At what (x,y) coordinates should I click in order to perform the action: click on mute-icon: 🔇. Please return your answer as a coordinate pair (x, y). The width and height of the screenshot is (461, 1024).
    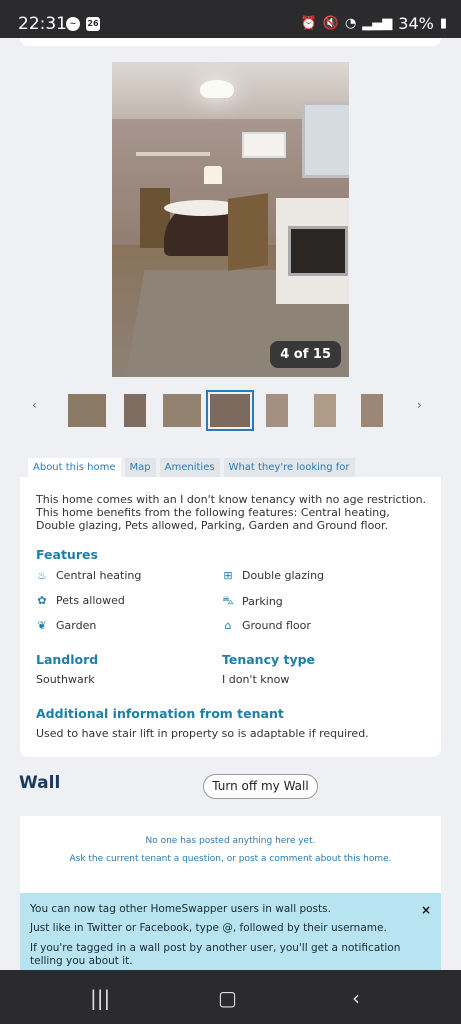
    Looking at the image, I should click on (330, 23).